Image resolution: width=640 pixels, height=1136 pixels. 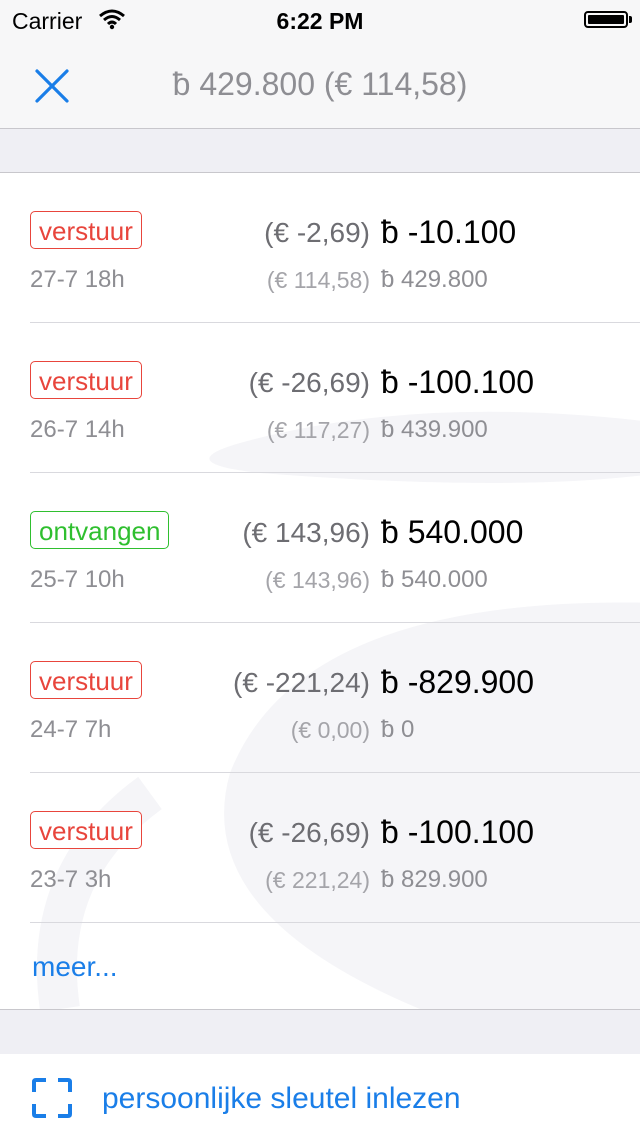 I want to click on balance-title: ƀ 429.800 (€ 114,58), so click(x=320, y=84).